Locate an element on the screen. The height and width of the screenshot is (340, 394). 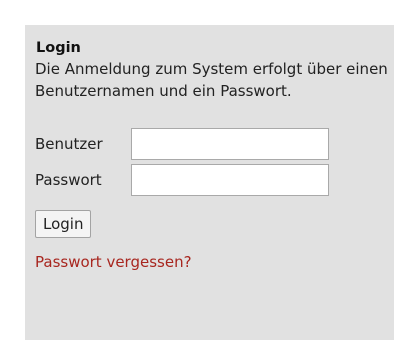
forgot-password-link: Passwort vergessen? is located at coordinates (214, 262).